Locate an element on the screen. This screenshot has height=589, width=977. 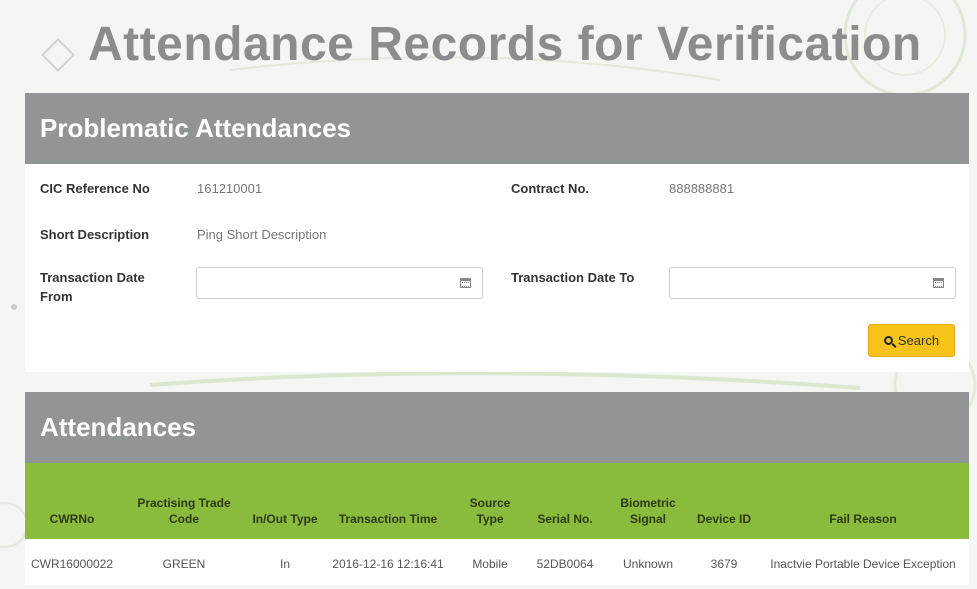
search-button: Search is located at coordinates (911, 340).